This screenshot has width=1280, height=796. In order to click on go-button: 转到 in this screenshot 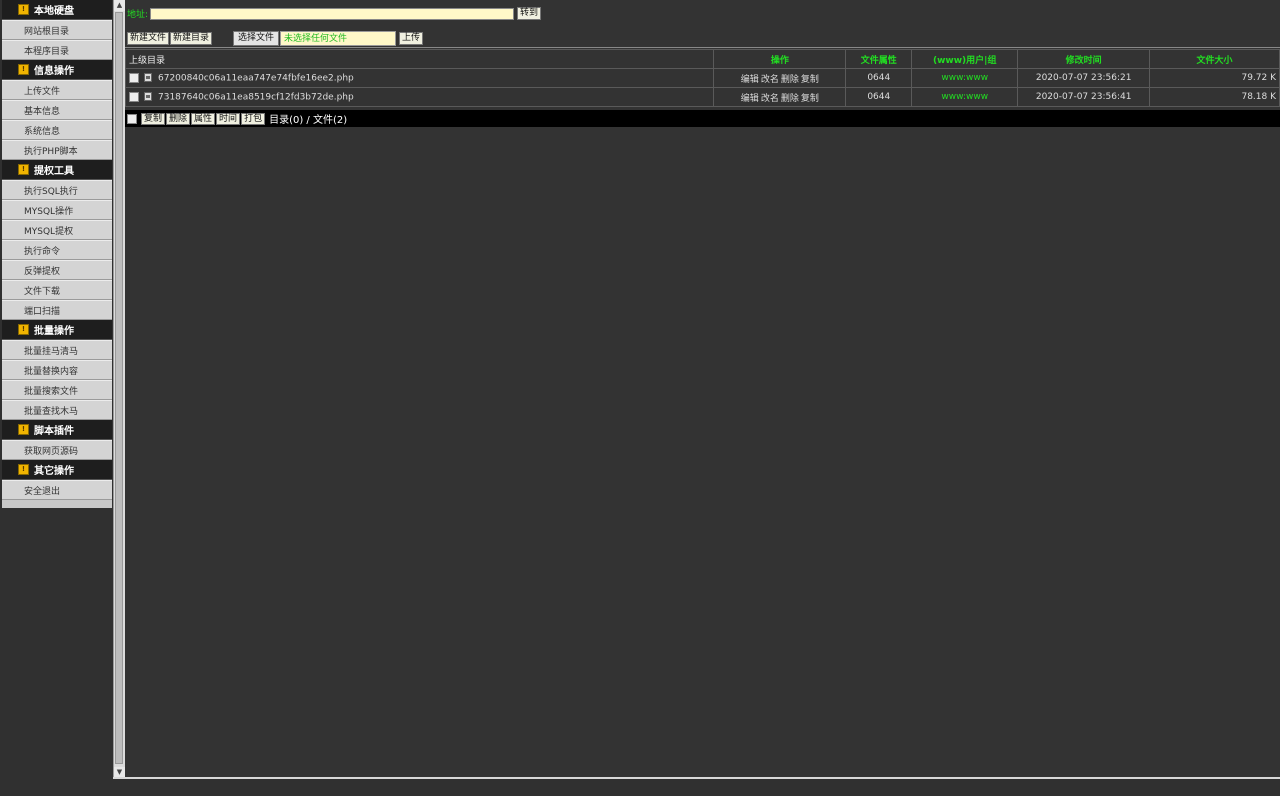, I will do `click(529, 13)`.